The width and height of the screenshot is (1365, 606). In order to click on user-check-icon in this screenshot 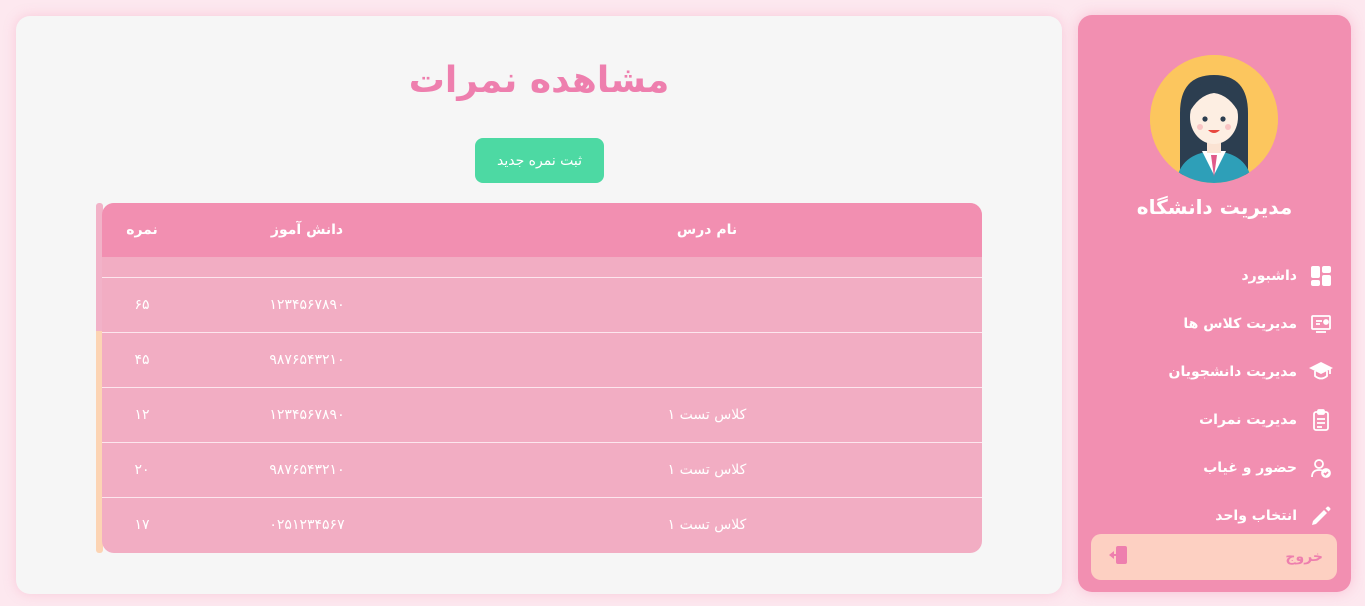, I will do `click(1321, 468)`.